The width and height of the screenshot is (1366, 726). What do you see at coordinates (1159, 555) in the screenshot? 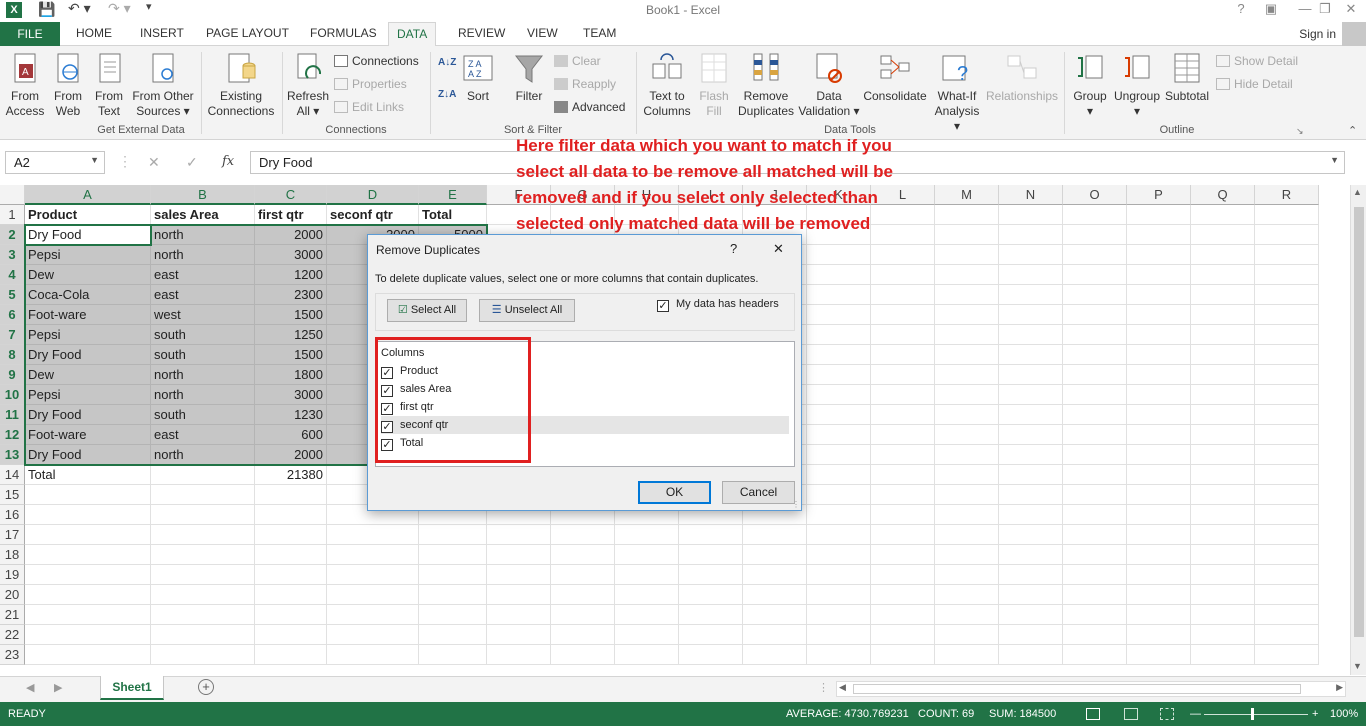
I see `cell-p18` at bounding box center [1159, 555].